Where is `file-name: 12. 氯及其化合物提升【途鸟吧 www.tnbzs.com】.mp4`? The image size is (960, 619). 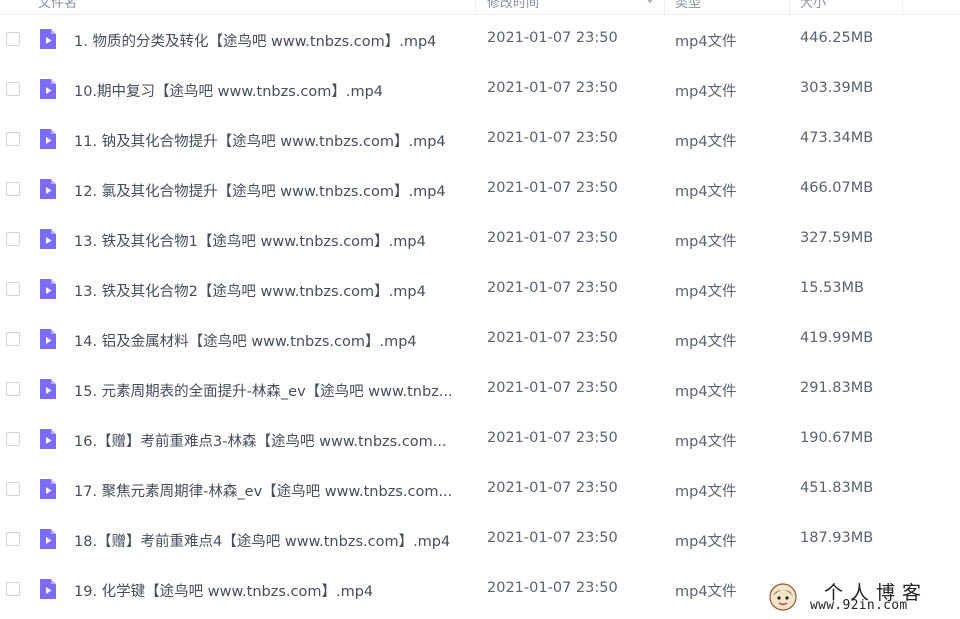 file-name: 12. 氯及其化合物提升【途鸟吧 www.tnbzs.com】.mp4 is located at coordinates (269, 190).